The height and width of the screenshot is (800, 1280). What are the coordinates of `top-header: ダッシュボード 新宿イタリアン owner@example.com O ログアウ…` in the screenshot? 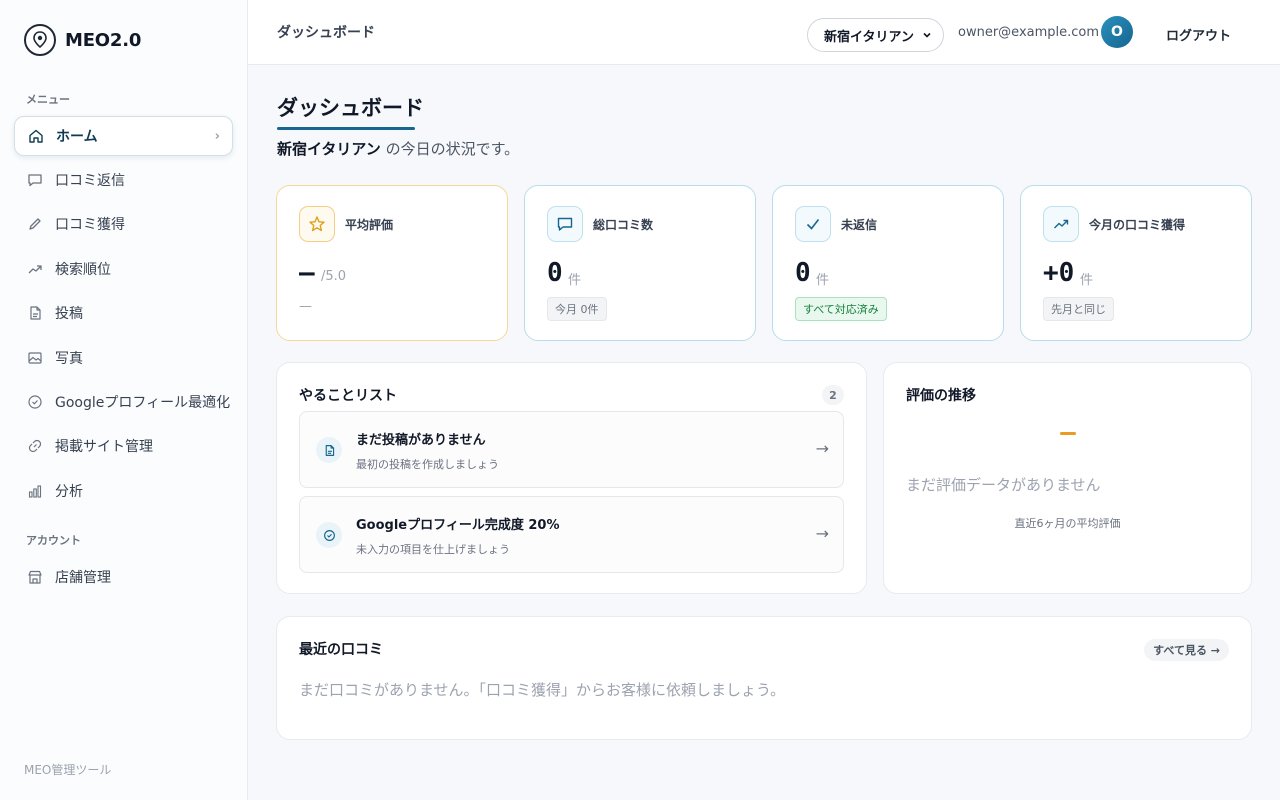 It's located at (764, 32).